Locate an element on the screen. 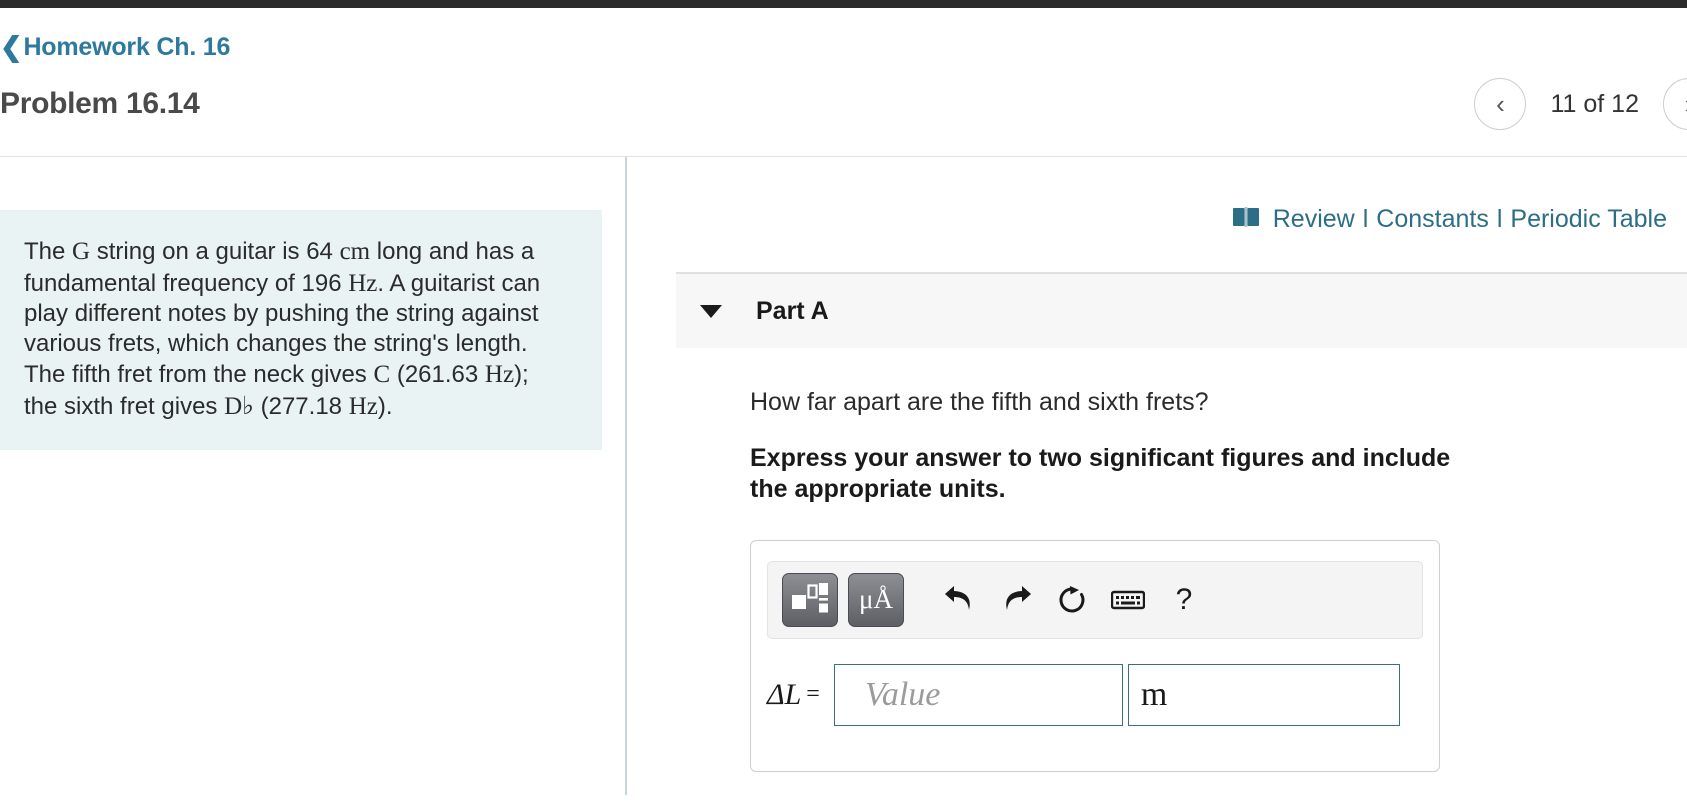  problem-text-seg: (277.18 is located at coordinates (301, 406).